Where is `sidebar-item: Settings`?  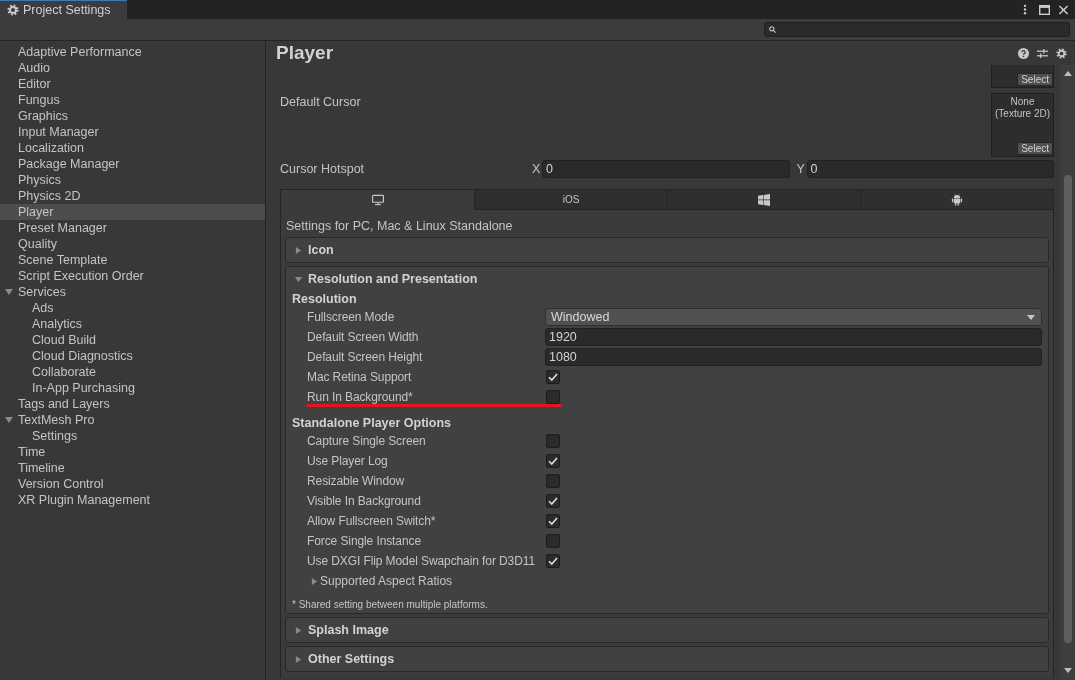
sidebar-item: Settings is located at coordinates (132, 436).